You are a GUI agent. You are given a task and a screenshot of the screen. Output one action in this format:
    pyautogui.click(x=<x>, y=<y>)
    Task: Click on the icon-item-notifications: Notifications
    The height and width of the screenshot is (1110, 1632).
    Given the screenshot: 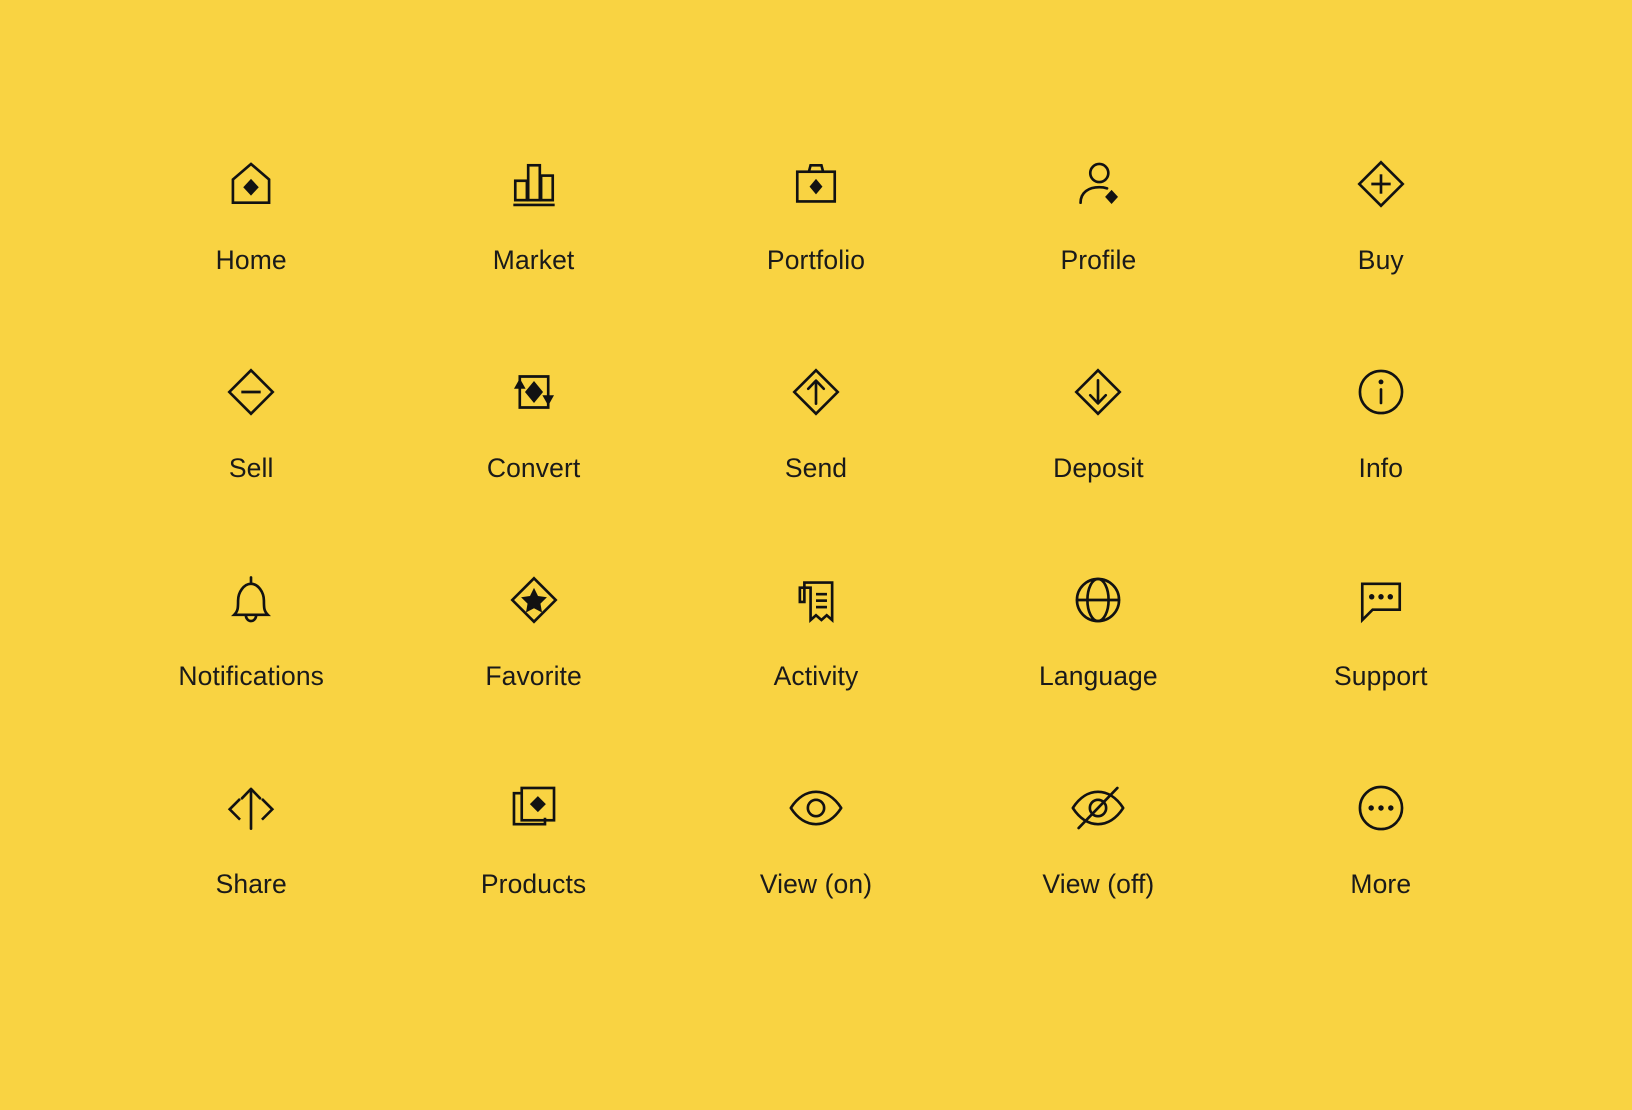 What is the action you would take?
    pyautogui.click(x=251, y=672)
    